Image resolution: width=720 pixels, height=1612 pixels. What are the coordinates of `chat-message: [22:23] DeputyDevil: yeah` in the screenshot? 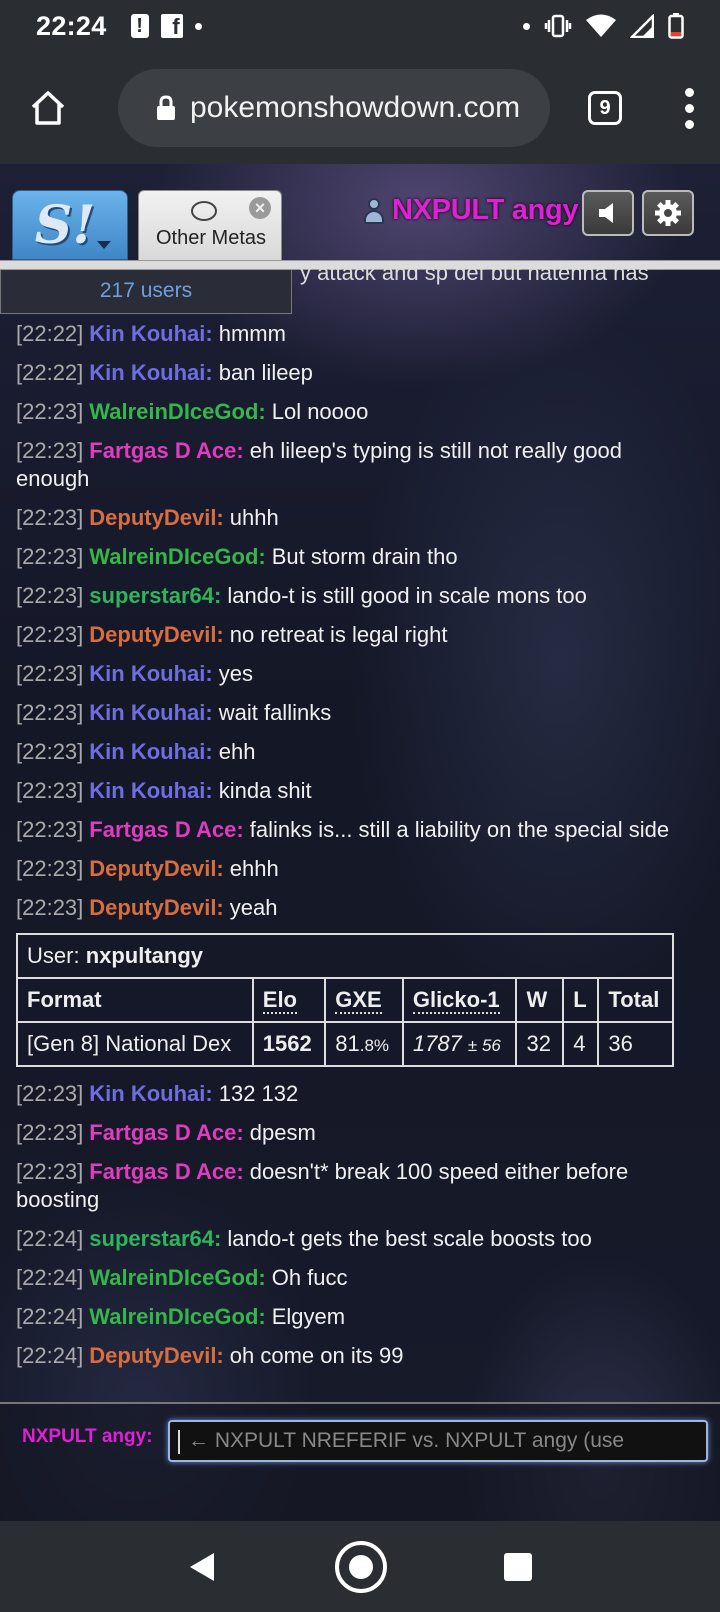 It's located at (356, 908).